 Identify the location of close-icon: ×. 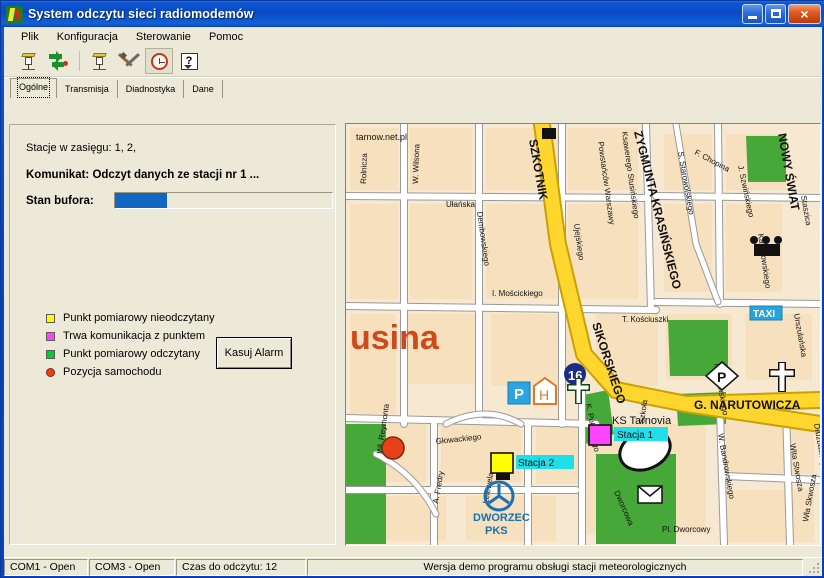
(804, 14).